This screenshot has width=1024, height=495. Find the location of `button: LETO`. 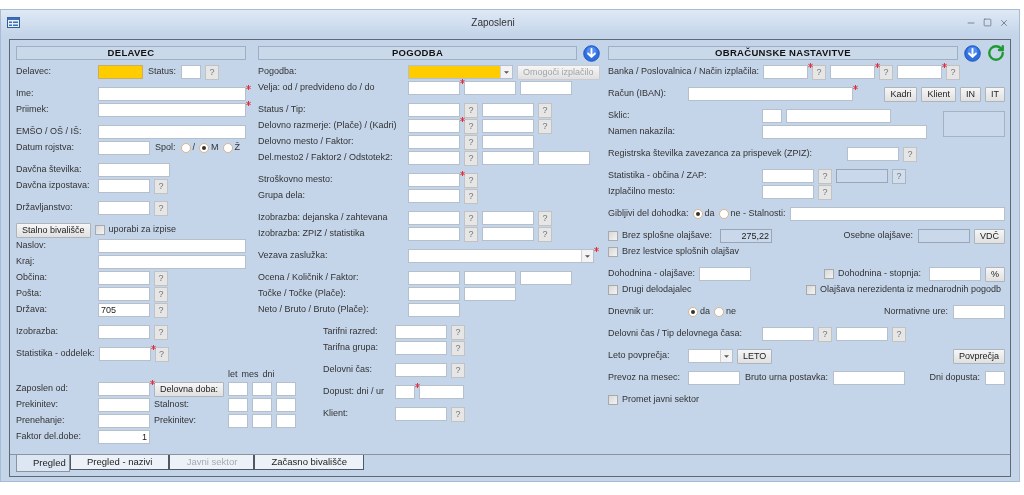

button: LETO is located at coordinates (755, 356).